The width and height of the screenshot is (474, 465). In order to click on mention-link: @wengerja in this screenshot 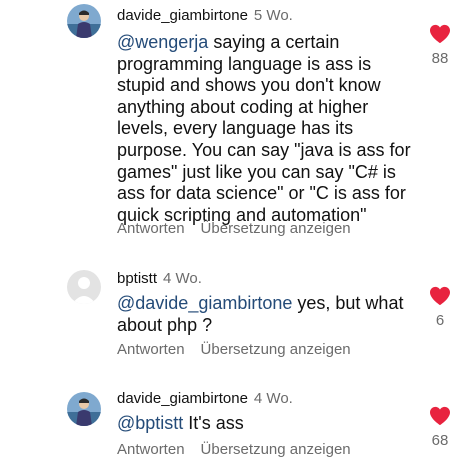, I will do `click(162, 42)`.